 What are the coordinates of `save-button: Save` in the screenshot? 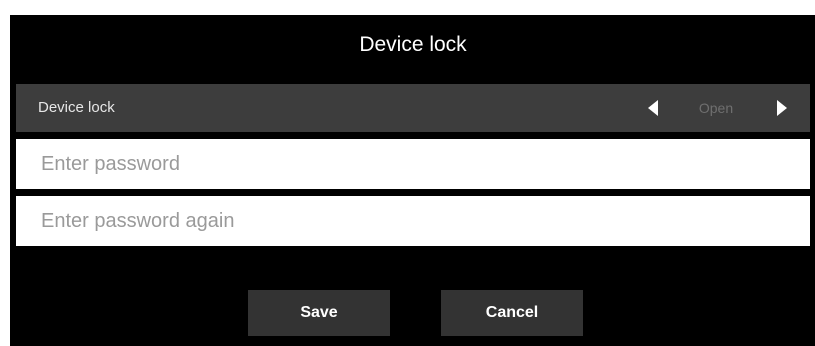 It's located at (319, 313).